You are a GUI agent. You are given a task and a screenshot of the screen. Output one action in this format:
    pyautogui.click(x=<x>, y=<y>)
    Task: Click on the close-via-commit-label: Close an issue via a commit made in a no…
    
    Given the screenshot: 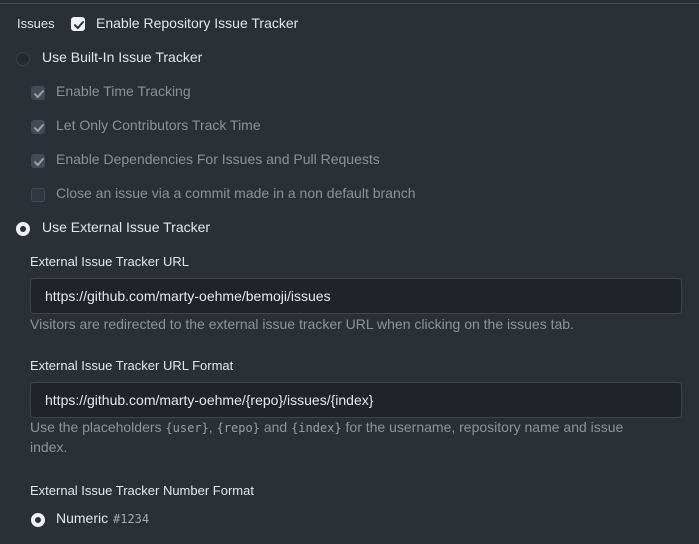 What is the action you would take?
    pyautogui.click(x=236, y=193)
    